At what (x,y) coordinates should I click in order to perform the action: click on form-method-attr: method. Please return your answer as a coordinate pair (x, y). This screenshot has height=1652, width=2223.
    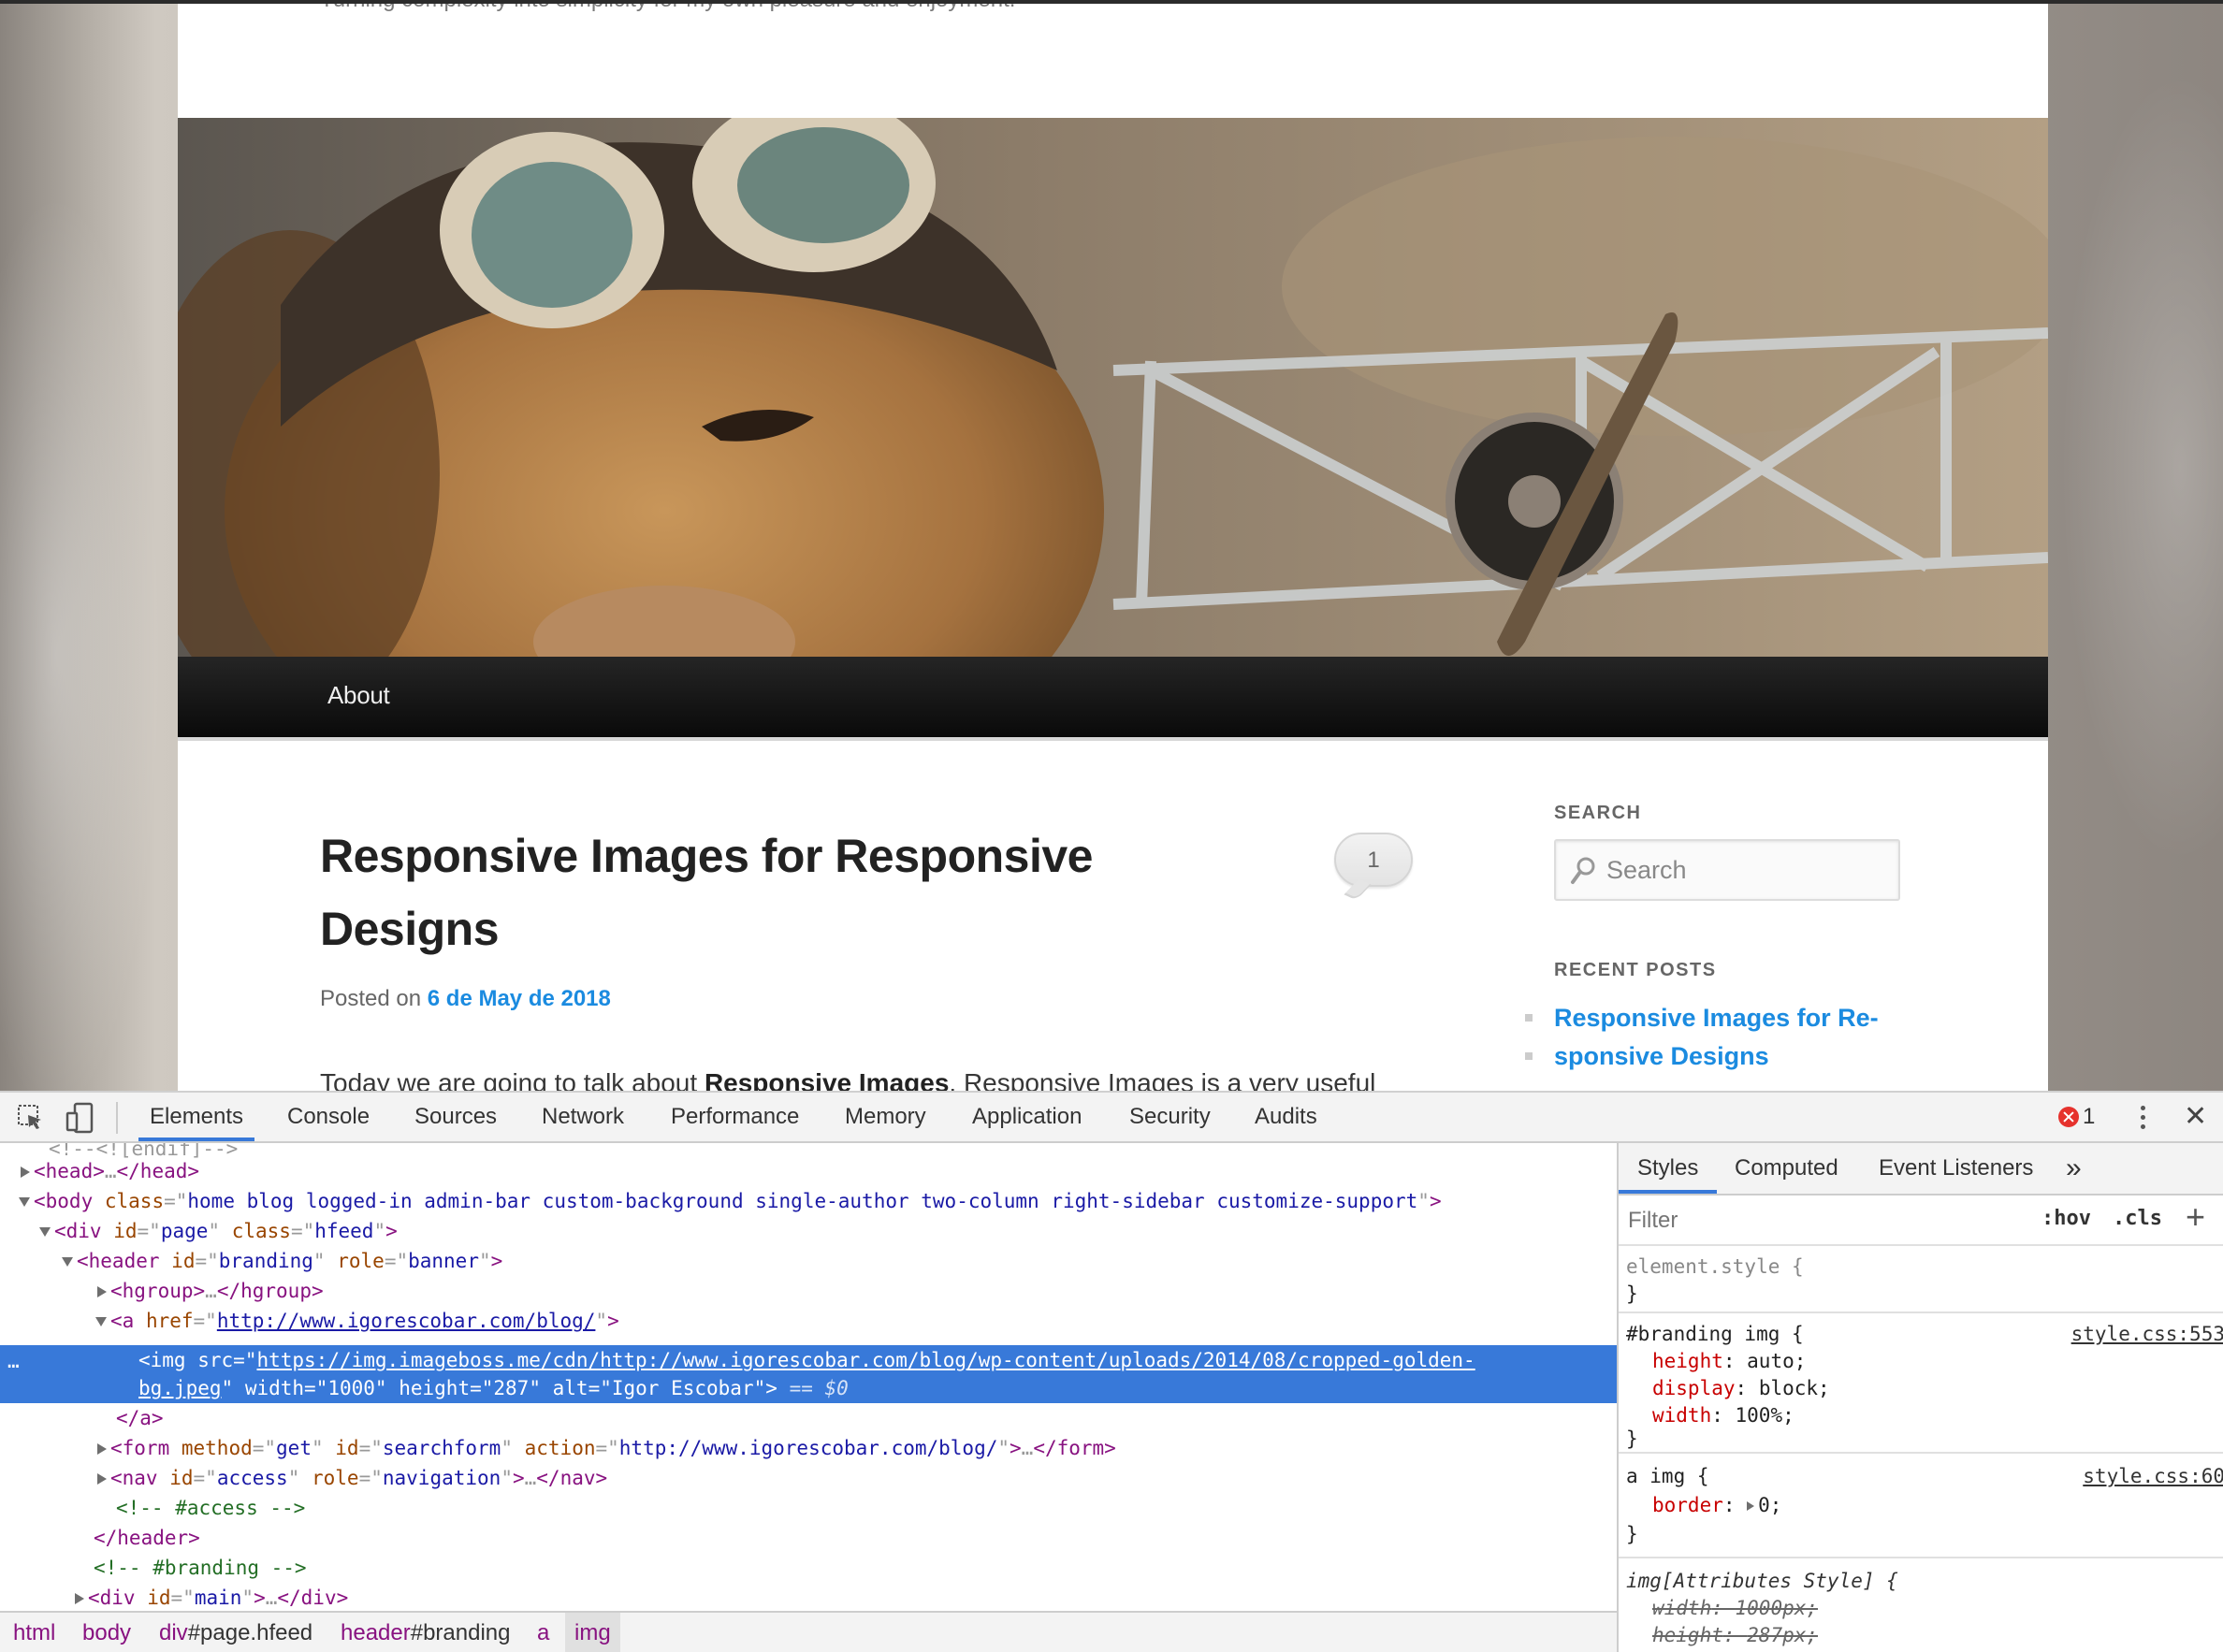
    Looking at the image, I should click on (217, 1448).